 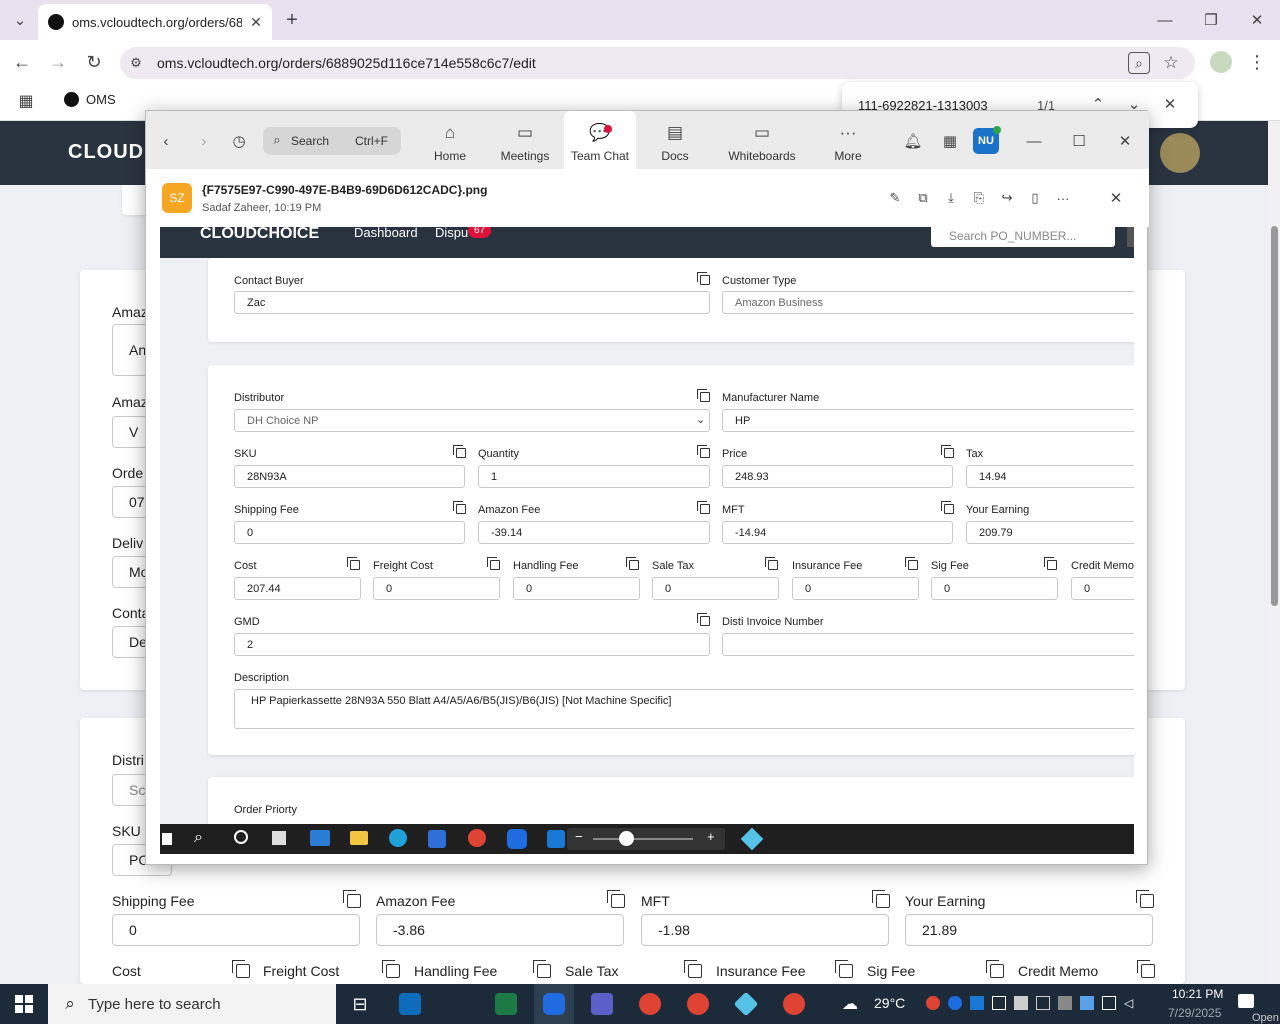 What do you see at coordinates (889, 1003) in the screenshot?
I see `weather-temp: 29°C` at bounding box center [889, 1003].